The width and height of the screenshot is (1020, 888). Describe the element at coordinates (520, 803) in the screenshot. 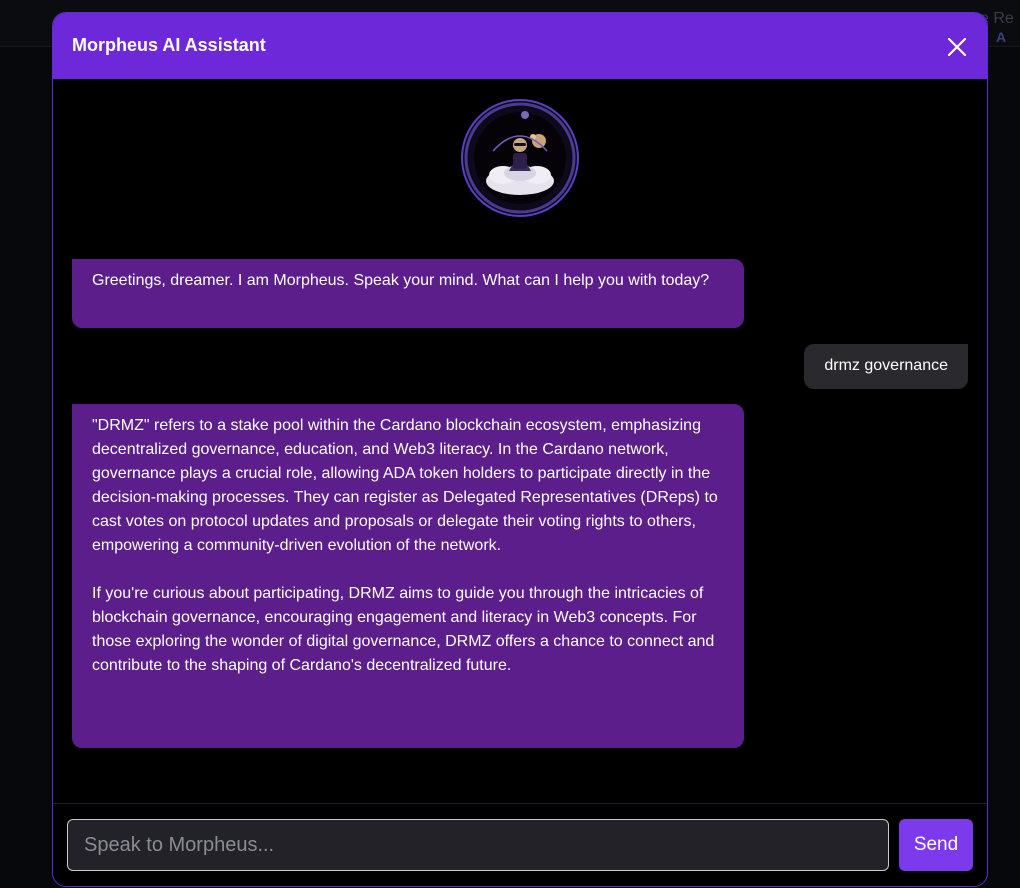

I see `composer-divider` at that location.